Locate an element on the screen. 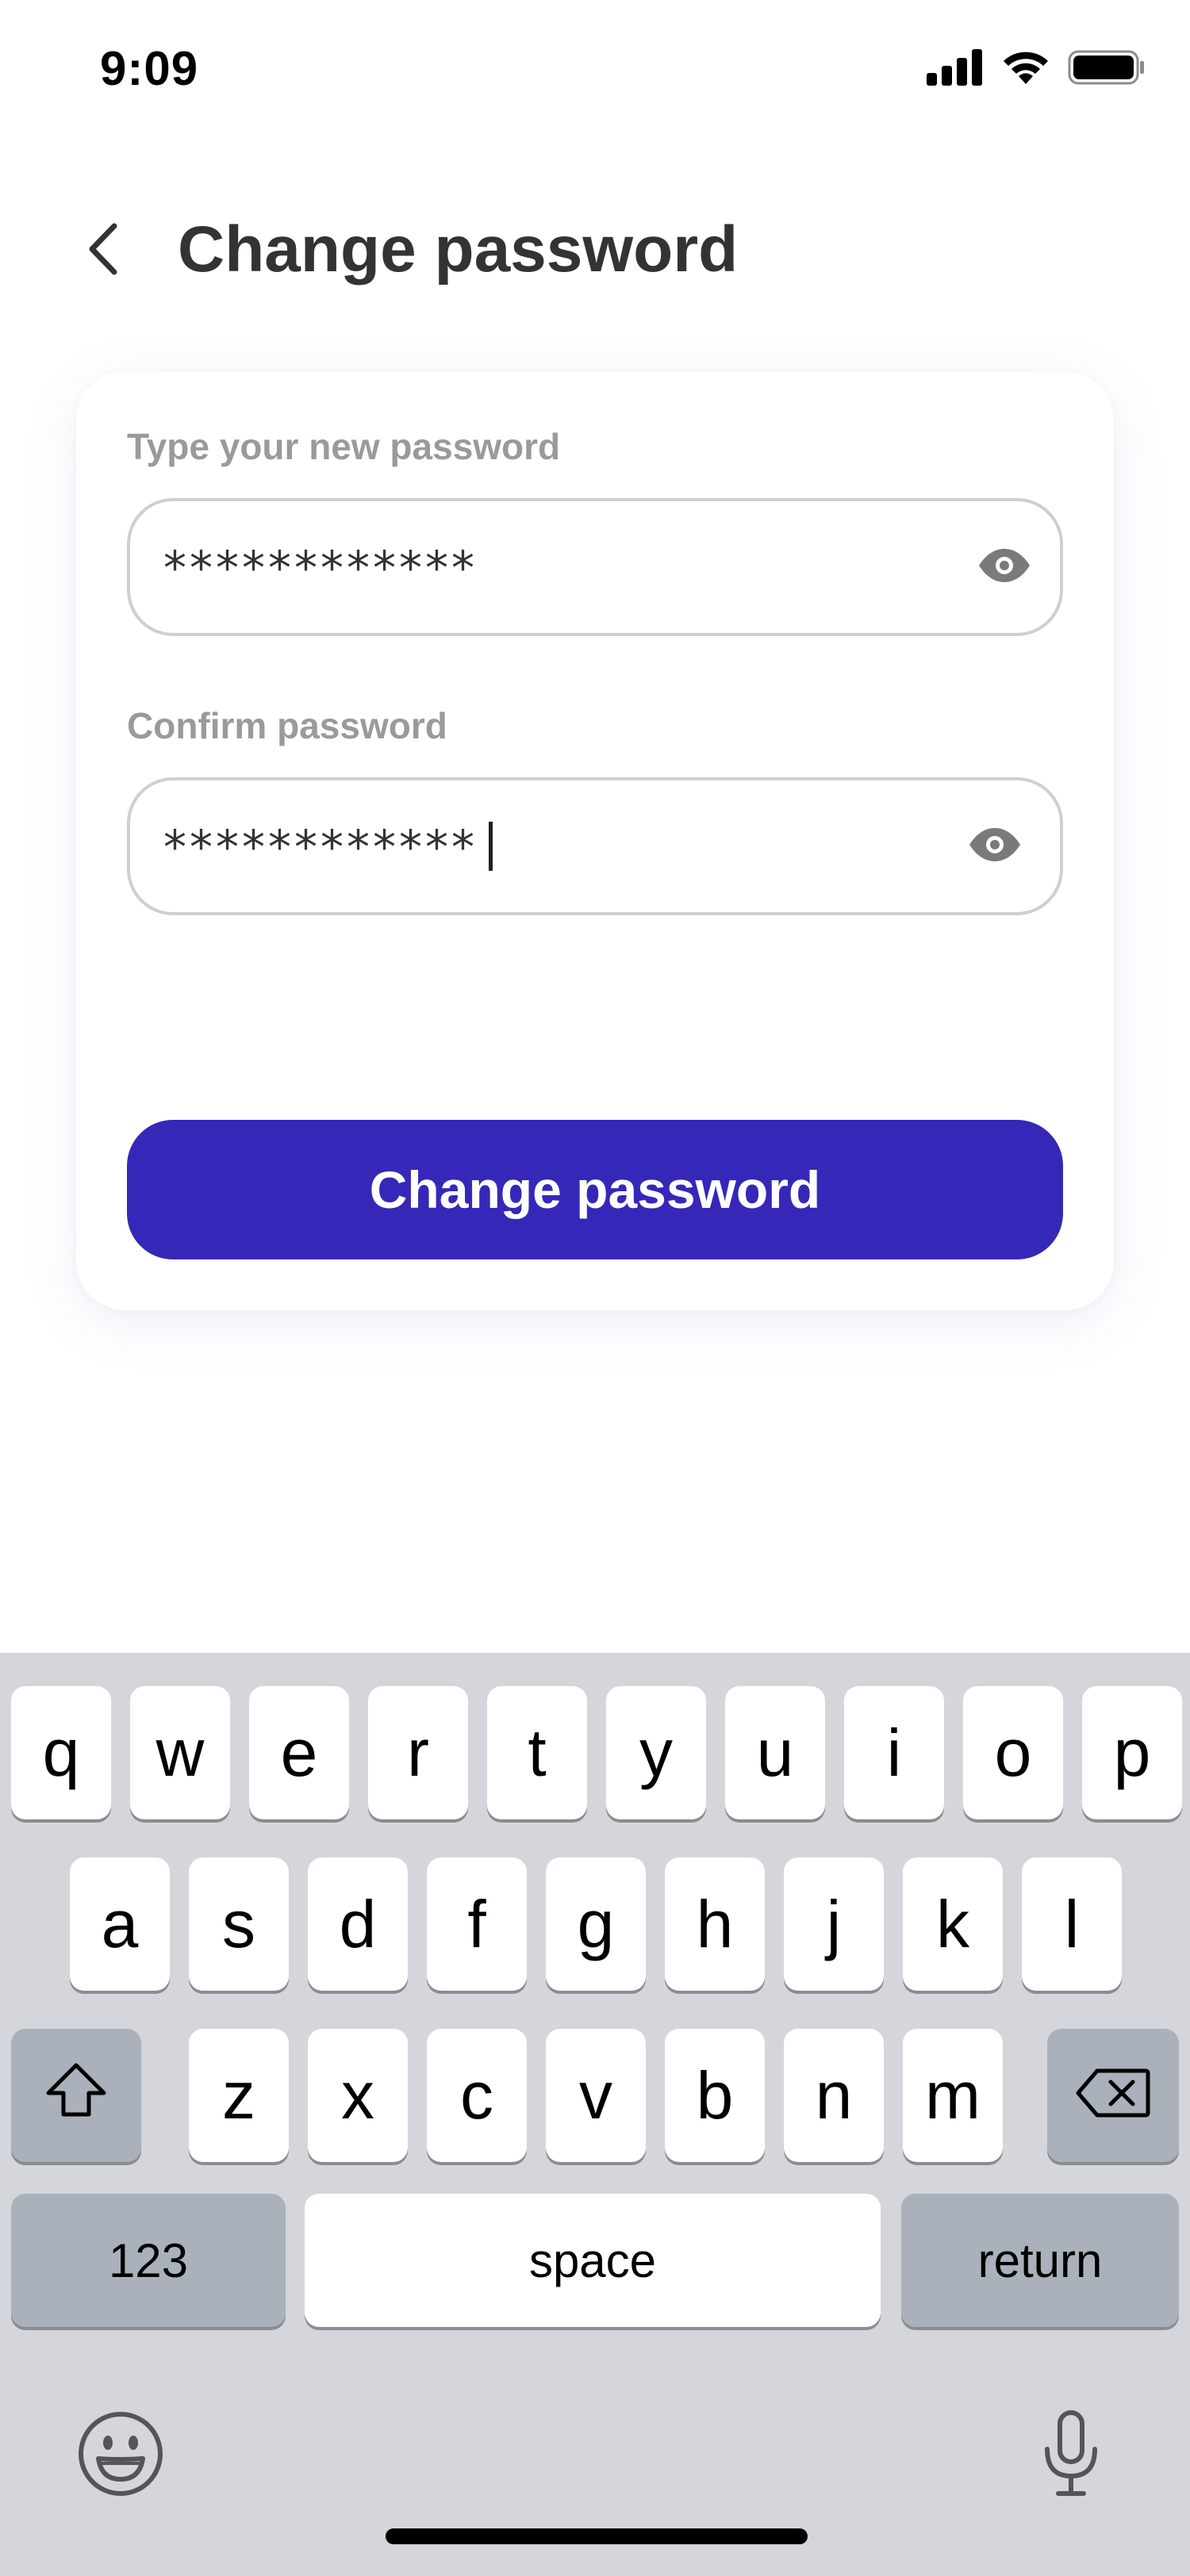  key-r: r is located at coordinates (418, 1753).